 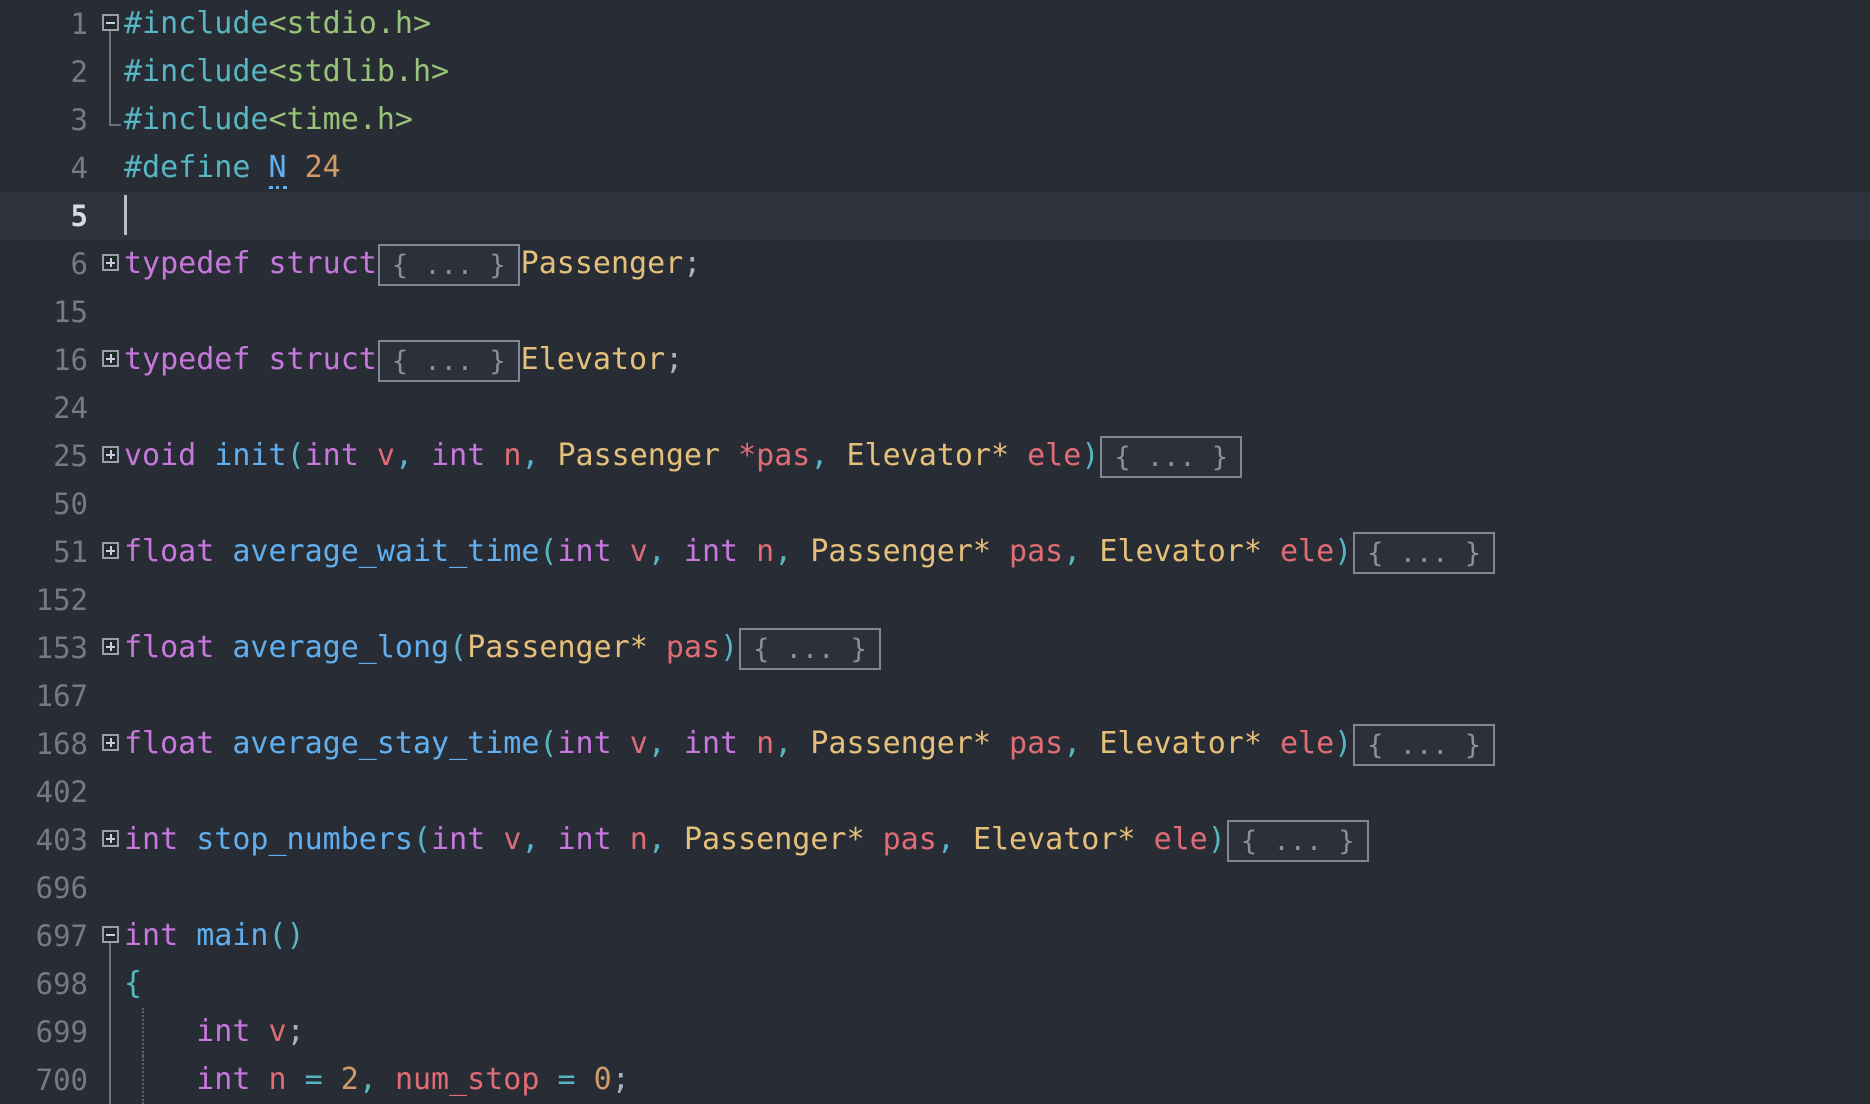 I want to click on code-text: typedef struct{ ... } Passenger;, so click(x=997, y=264).